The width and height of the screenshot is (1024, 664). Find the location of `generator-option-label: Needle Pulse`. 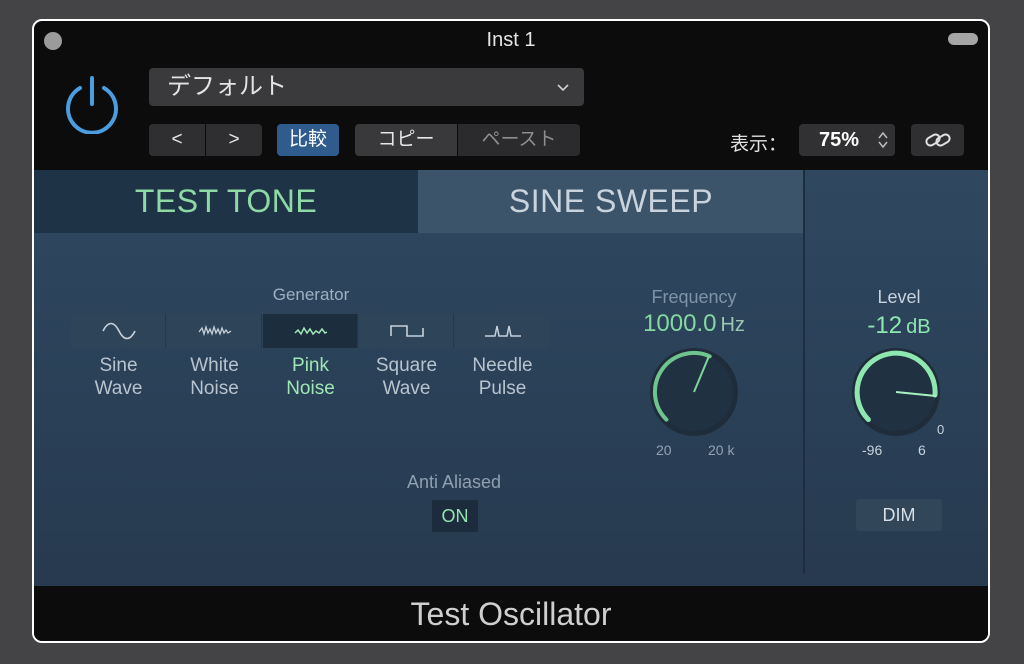

generator-option-label: Needle Pulse is located at coordinates (502, 377).